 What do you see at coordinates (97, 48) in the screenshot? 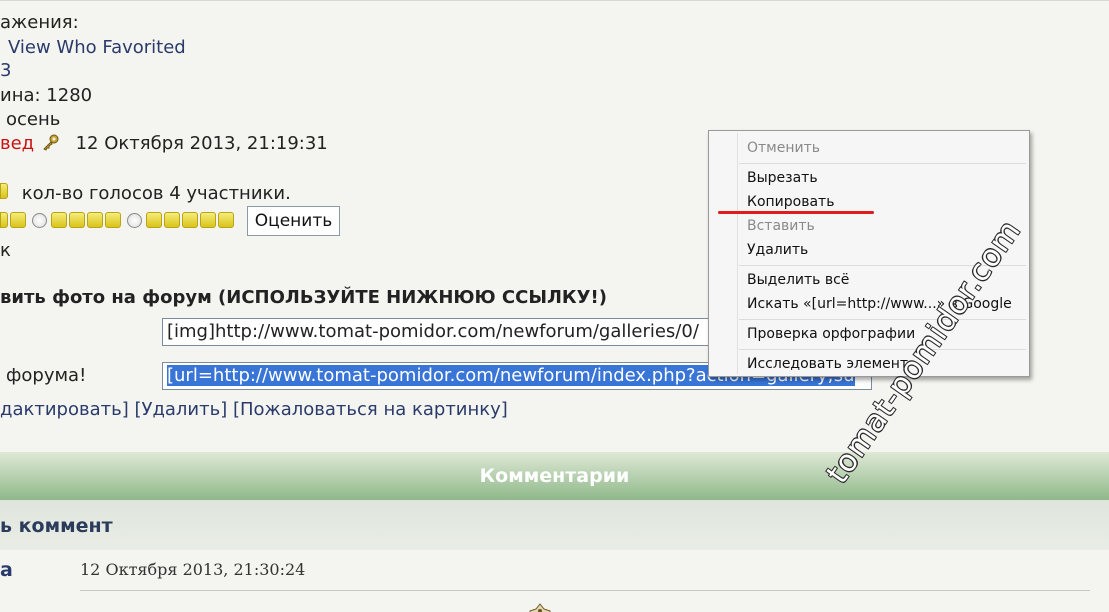
I see `who-favorited-link: View Who Favorited` at bounding box center [97, 48].